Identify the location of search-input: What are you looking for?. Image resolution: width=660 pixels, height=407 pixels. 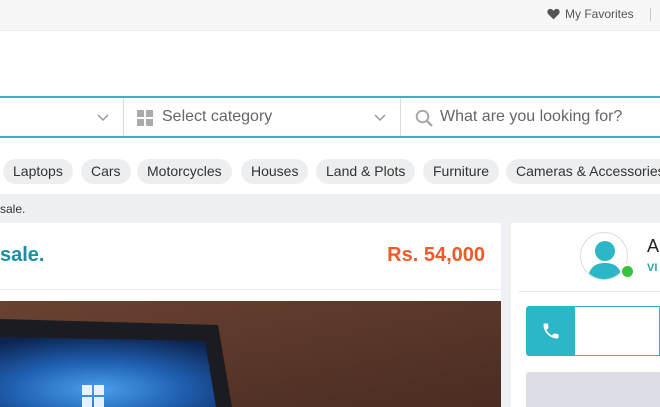
(530, 117).